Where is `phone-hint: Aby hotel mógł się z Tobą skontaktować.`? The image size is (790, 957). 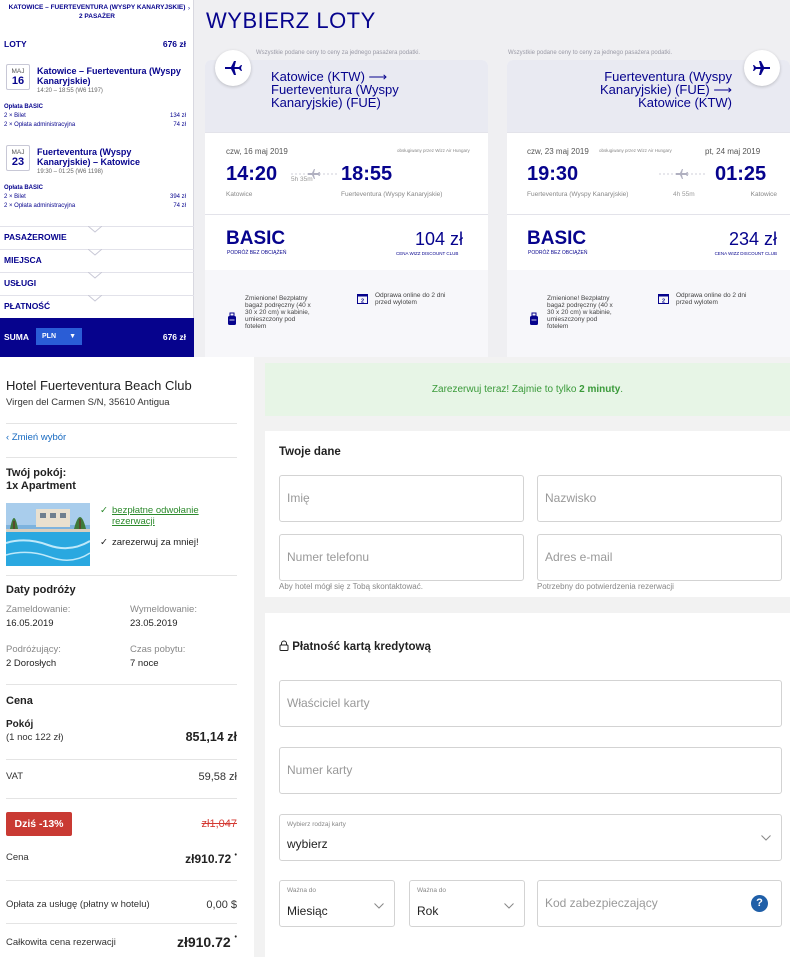
phone-hint: Aby hotel mógł się z Tobą skontaktować. is located at coordinates (351, 586).